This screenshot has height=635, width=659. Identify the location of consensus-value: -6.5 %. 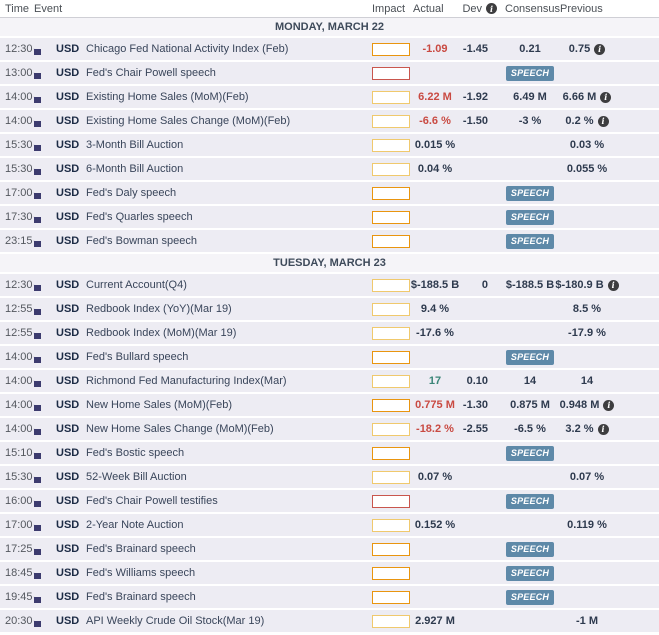
(530, 429).